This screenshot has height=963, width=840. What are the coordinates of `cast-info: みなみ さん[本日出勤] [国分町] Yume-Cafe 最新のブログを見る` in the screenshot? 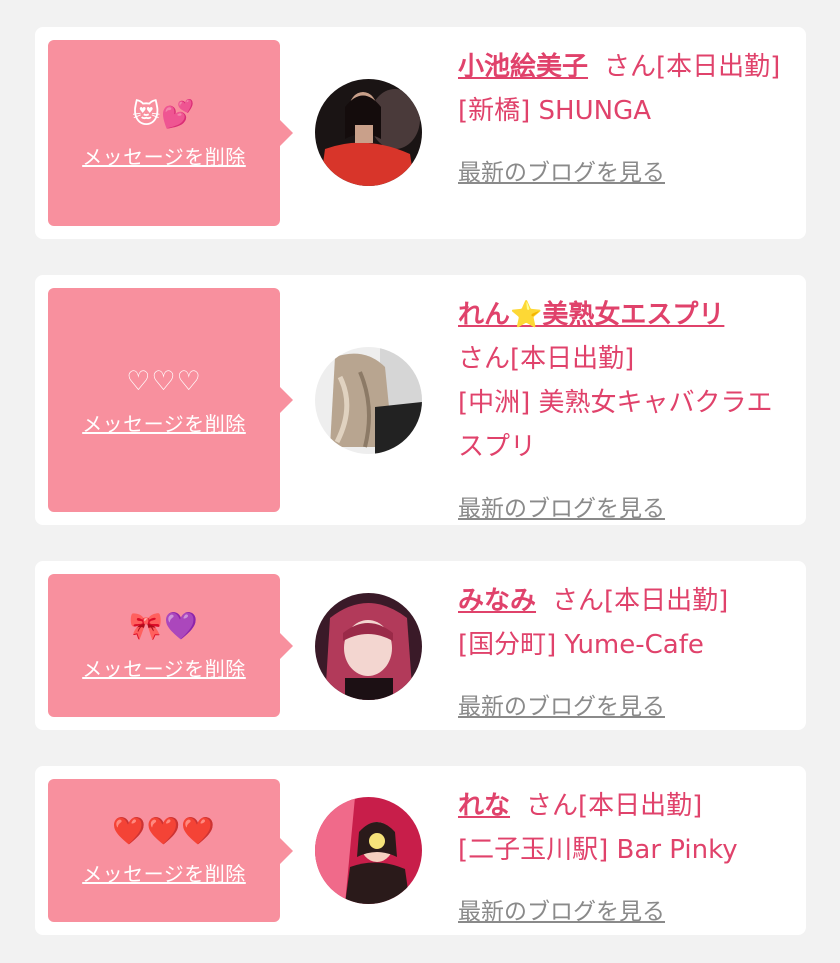 It's located at (623, 654).